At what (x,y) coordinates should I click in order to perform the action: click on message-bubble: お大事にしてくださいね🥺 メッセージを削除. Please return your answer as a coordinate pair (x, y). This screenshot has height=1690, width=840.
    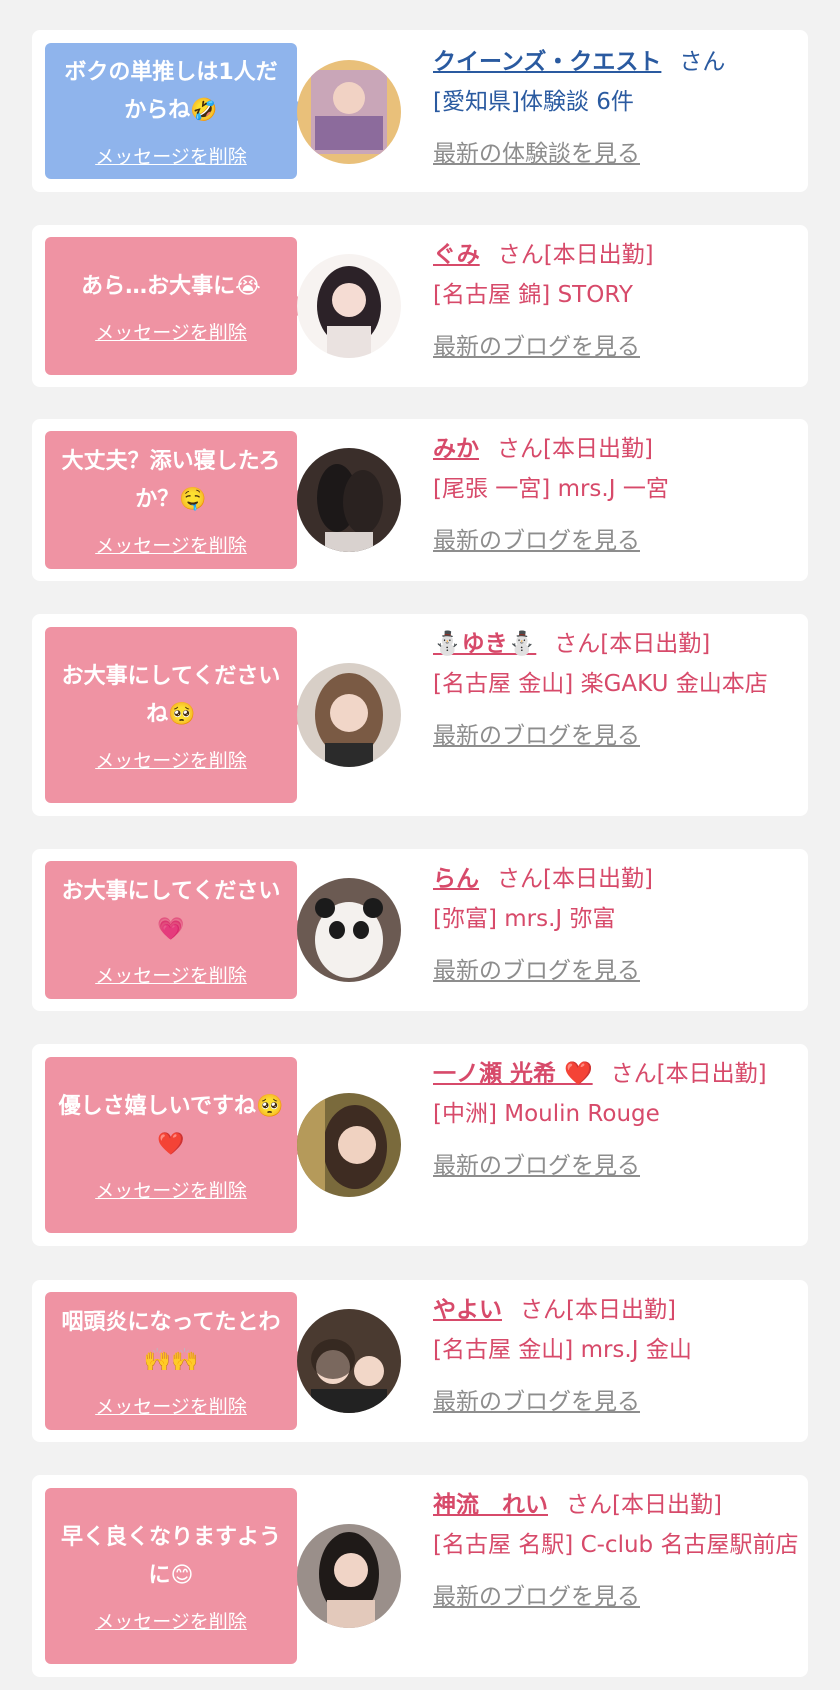
    Looking at the image, I should click on (176, 715).